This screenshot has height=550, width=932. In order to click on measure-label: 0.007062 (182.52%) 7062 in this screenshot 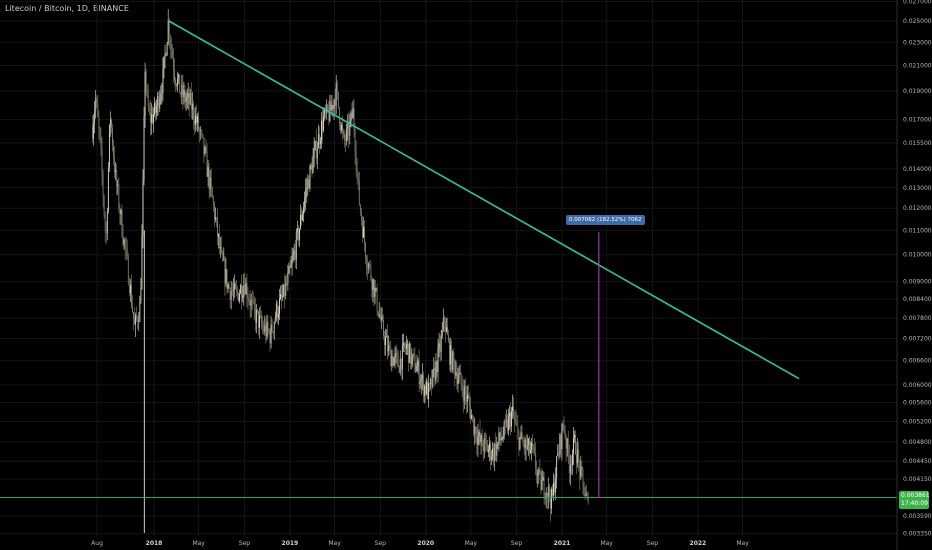, I will do `click(605, 220)`.